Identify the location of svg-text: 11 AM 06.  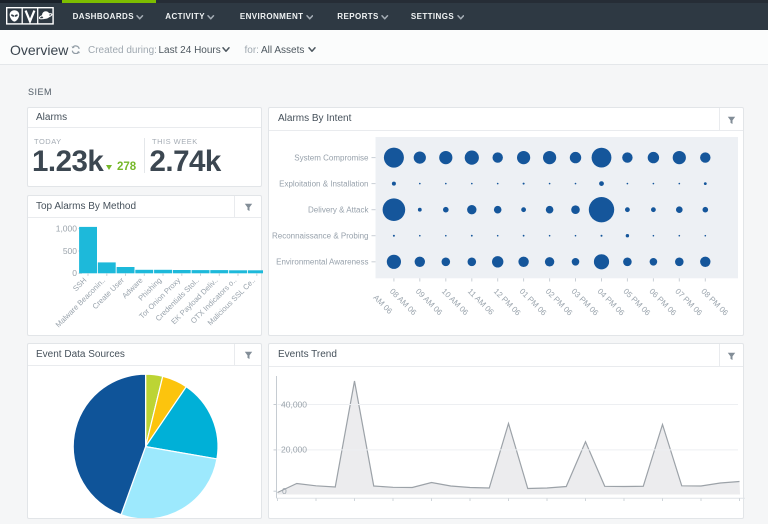
(481, 302).